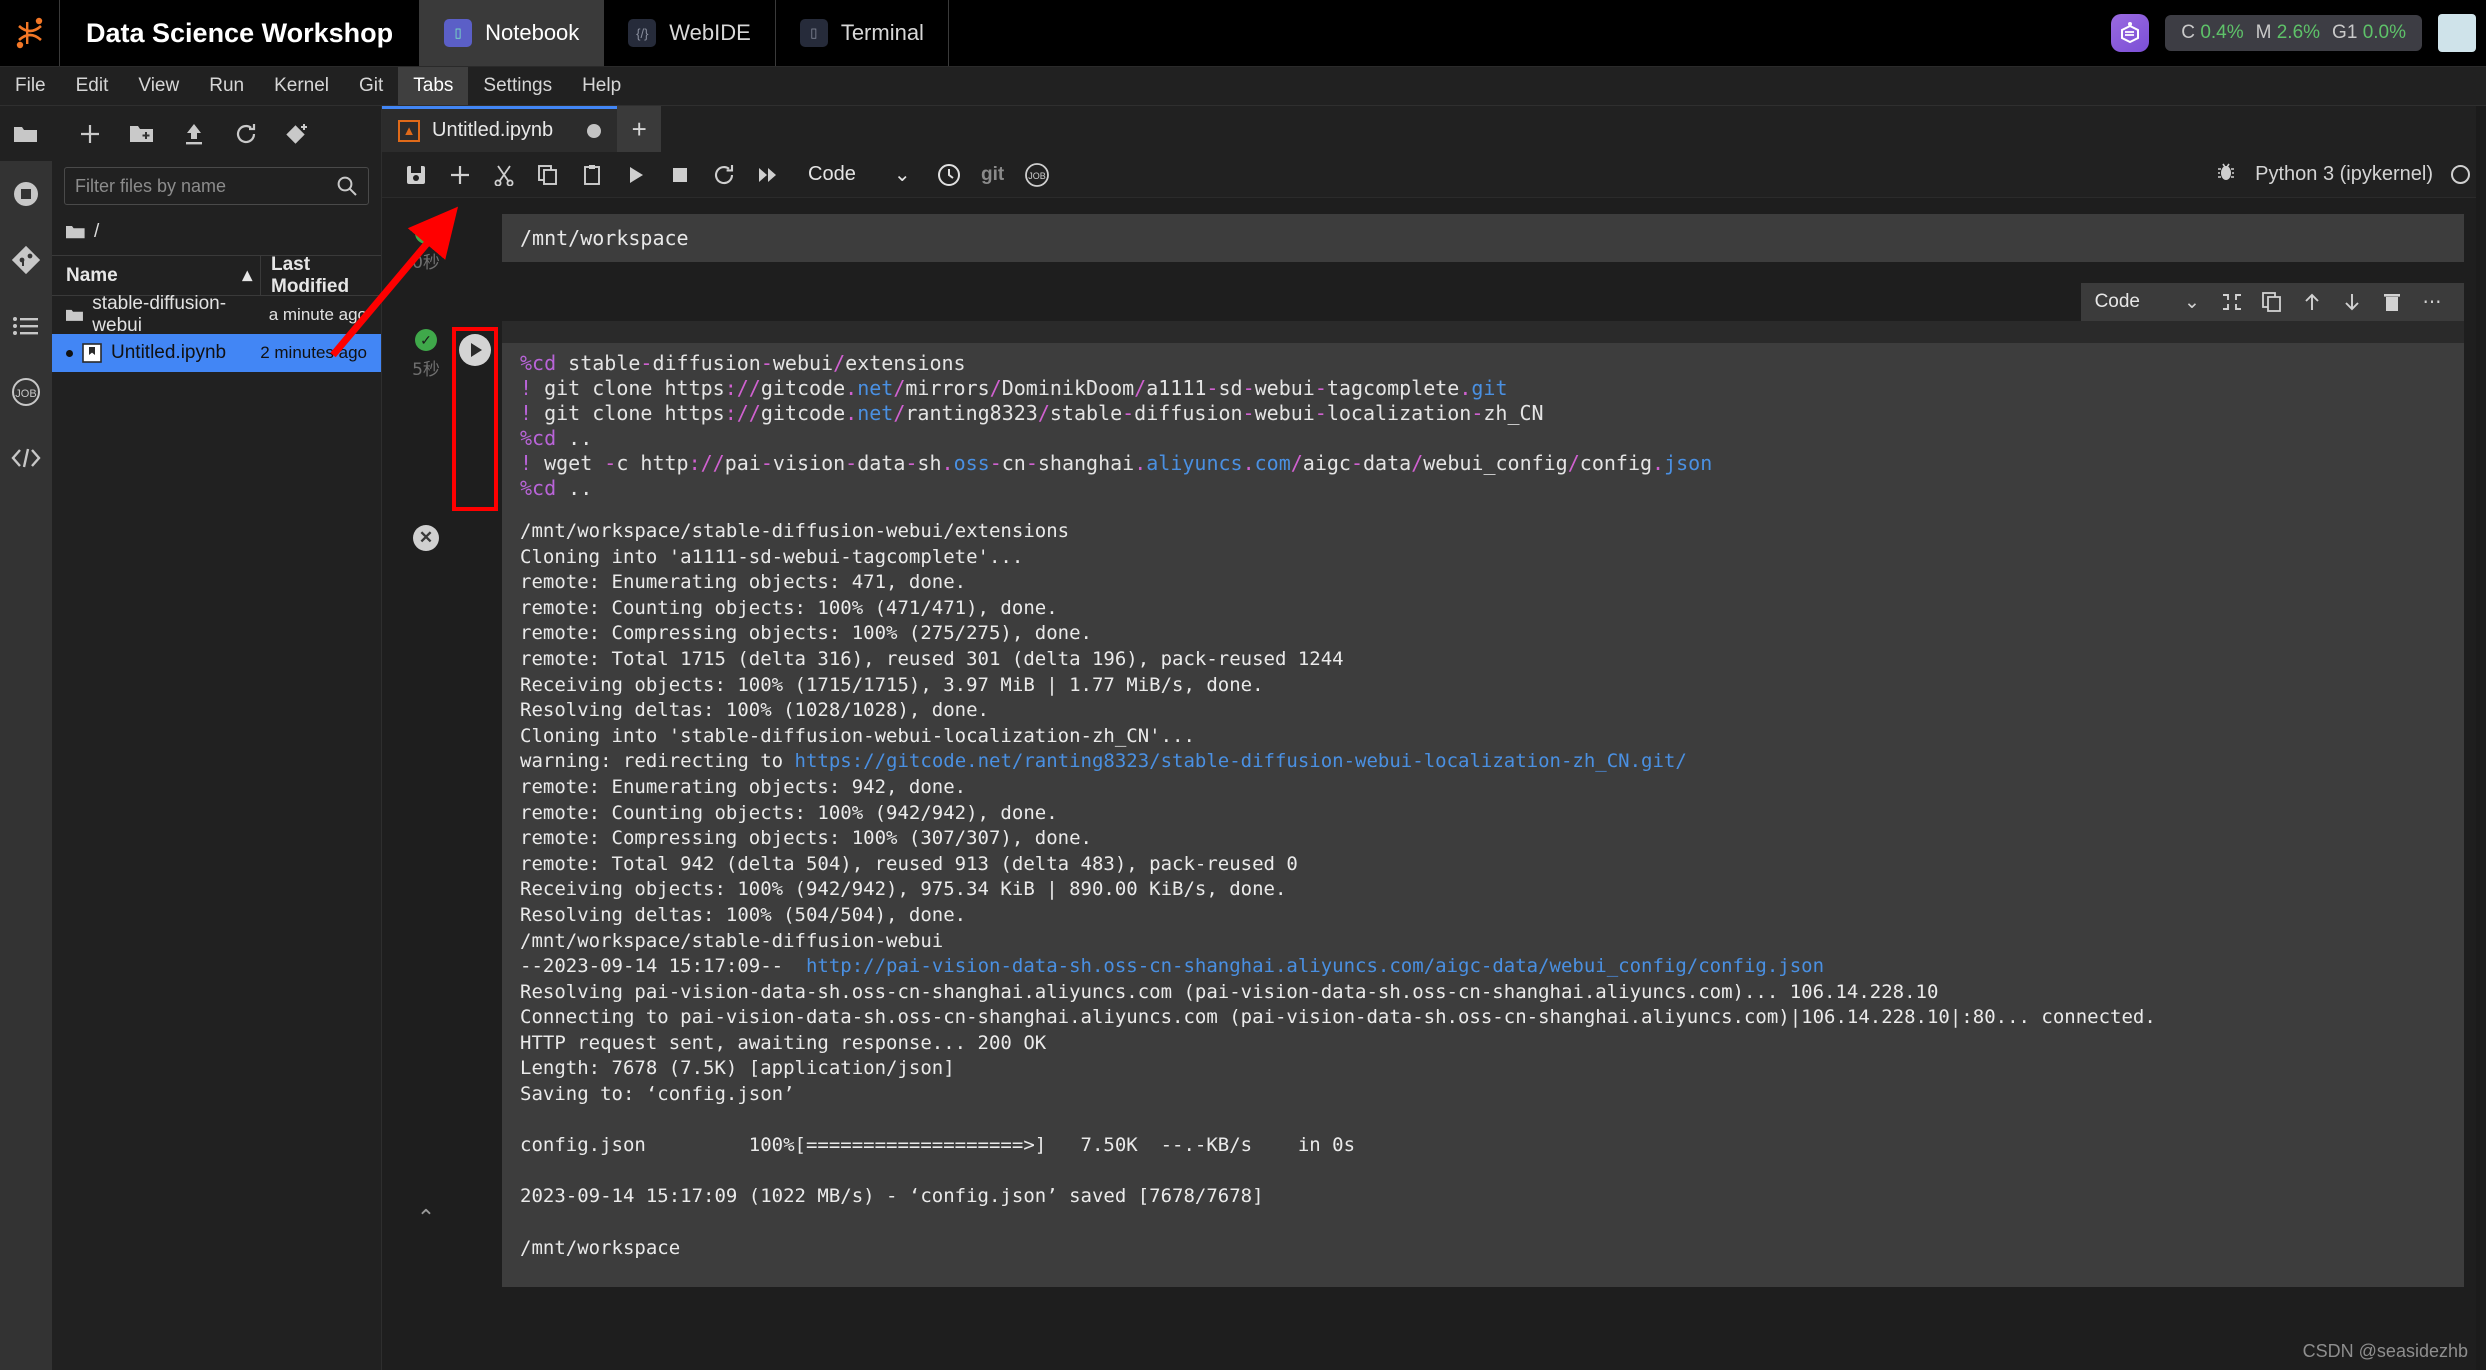  What do you see at coordinates (2344, 174) in the screenshot?
I see `kernel-name: Python 3 (ipykernel)` at bounding box center [2344, 174].